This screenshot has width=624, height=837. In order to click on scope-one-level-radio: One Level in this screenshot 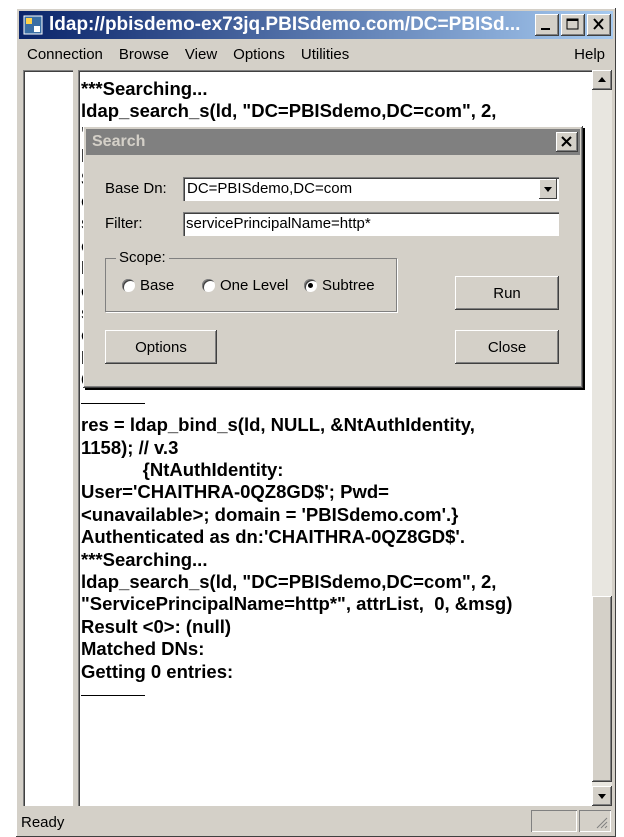, I will do `click(245, 285)`.